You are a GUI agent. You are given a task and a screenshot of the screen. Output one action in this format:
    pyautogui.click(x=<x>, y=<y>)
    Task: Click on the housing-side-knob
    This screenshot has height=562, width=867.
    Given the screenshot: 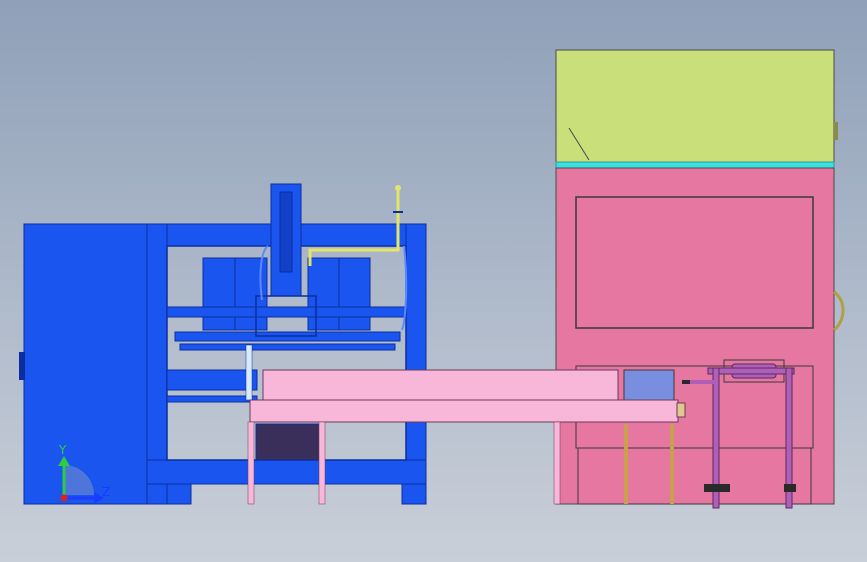 What is the action you would take?
    pyautogui.click(x=22, y=366)
    